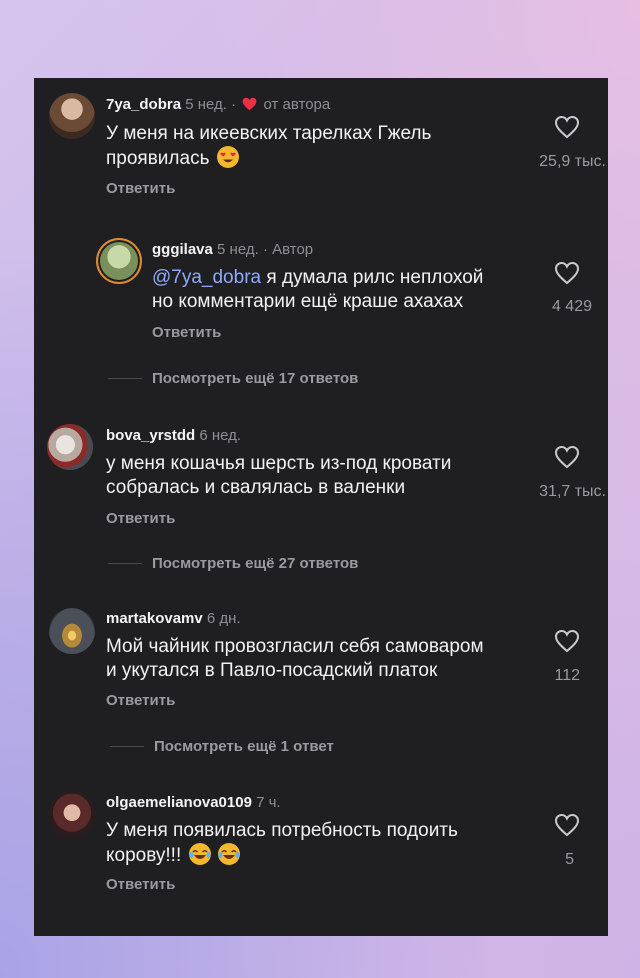  I want to click on timestamp: 7 ч., so click(268, 802).